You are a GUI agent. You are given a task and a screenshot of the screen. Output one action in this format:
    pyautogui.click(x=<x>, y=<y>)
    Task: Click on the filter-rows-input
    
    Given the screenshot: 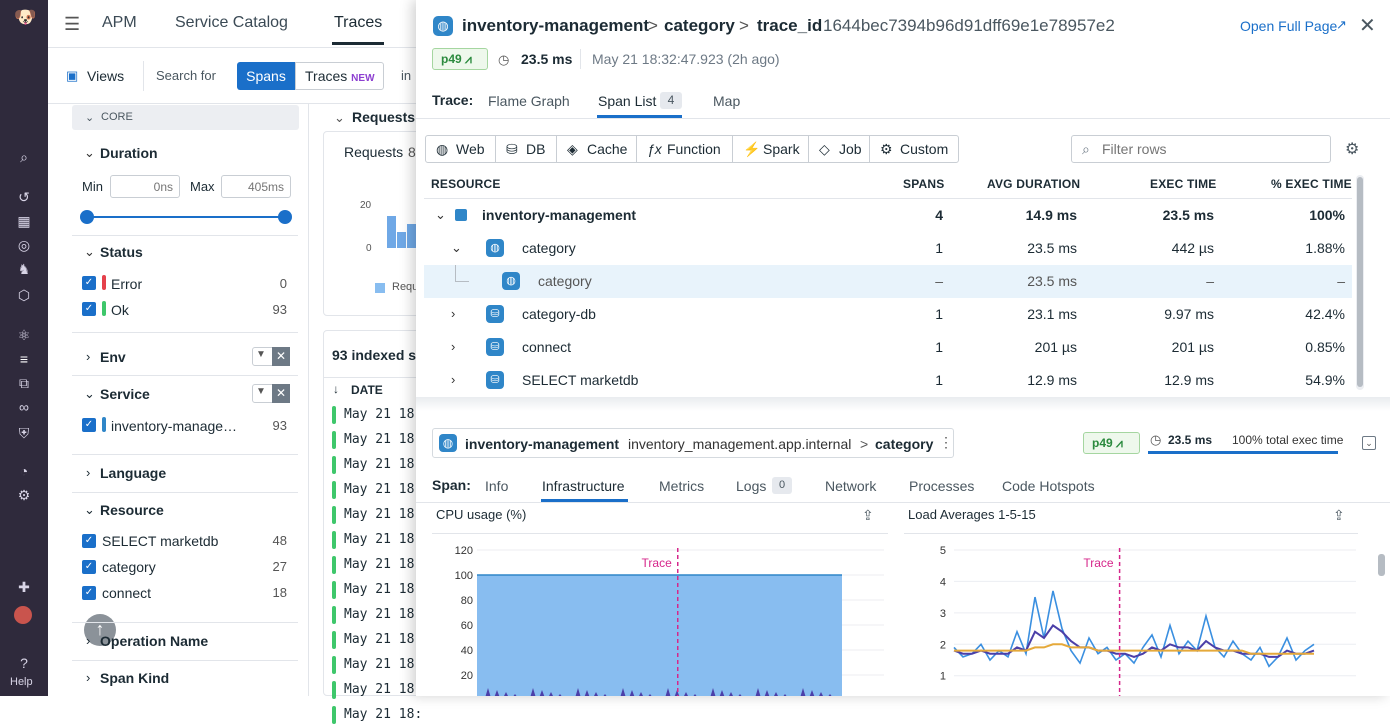 What is the action you would take?
    pyautogui.click(x=1212, y=149)
    